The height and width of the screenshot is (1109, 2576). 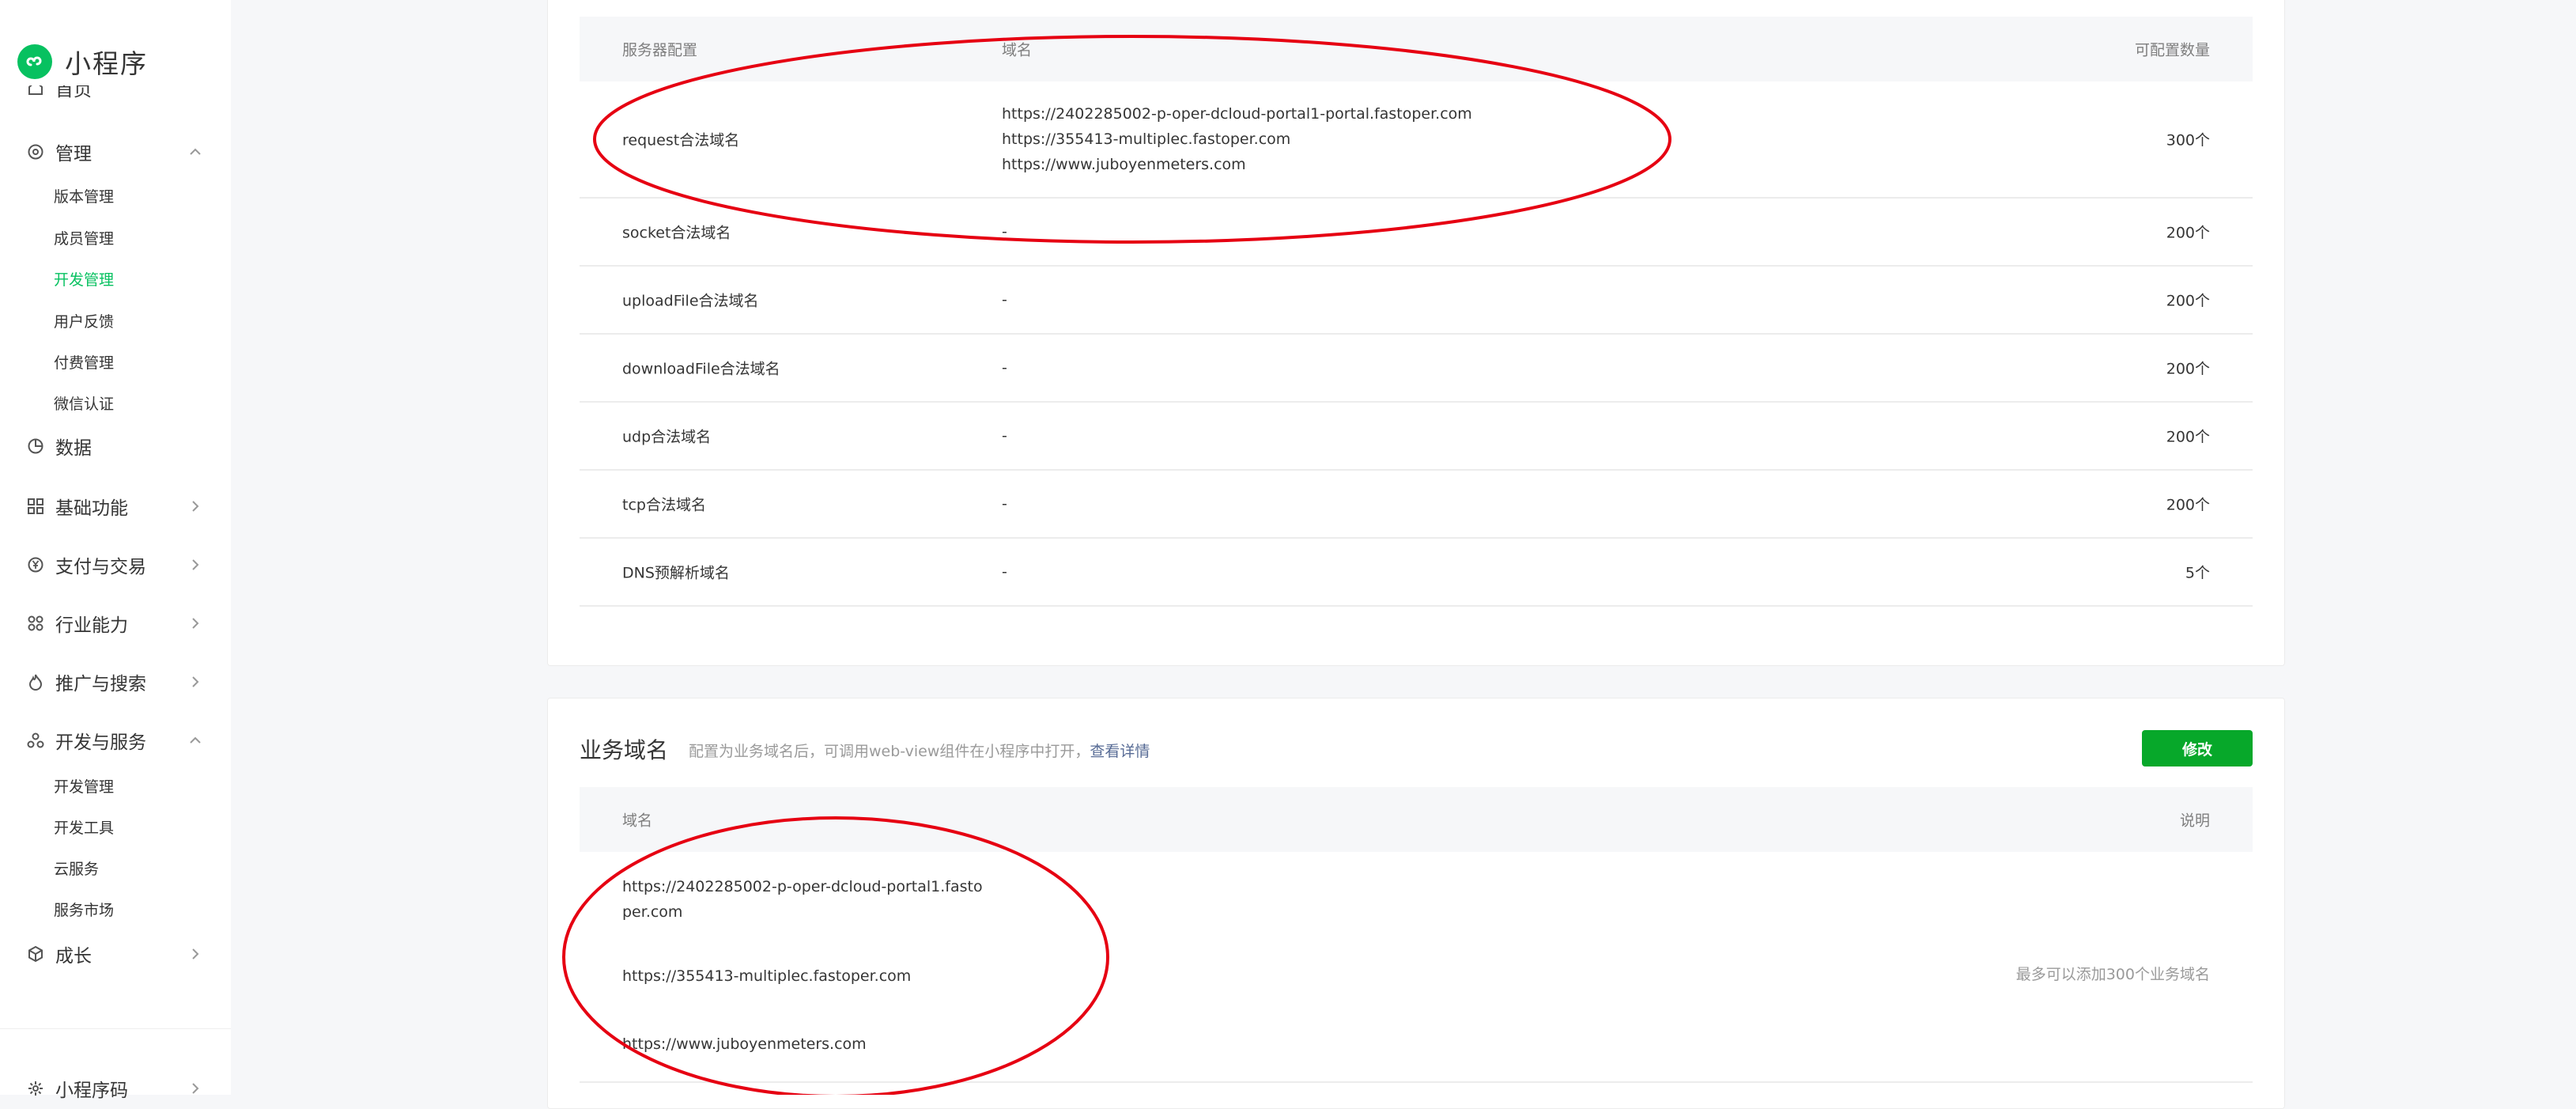 I want to click on sidebar-item-dev-manage-2: 开发管理, so click(x=84, y=785).